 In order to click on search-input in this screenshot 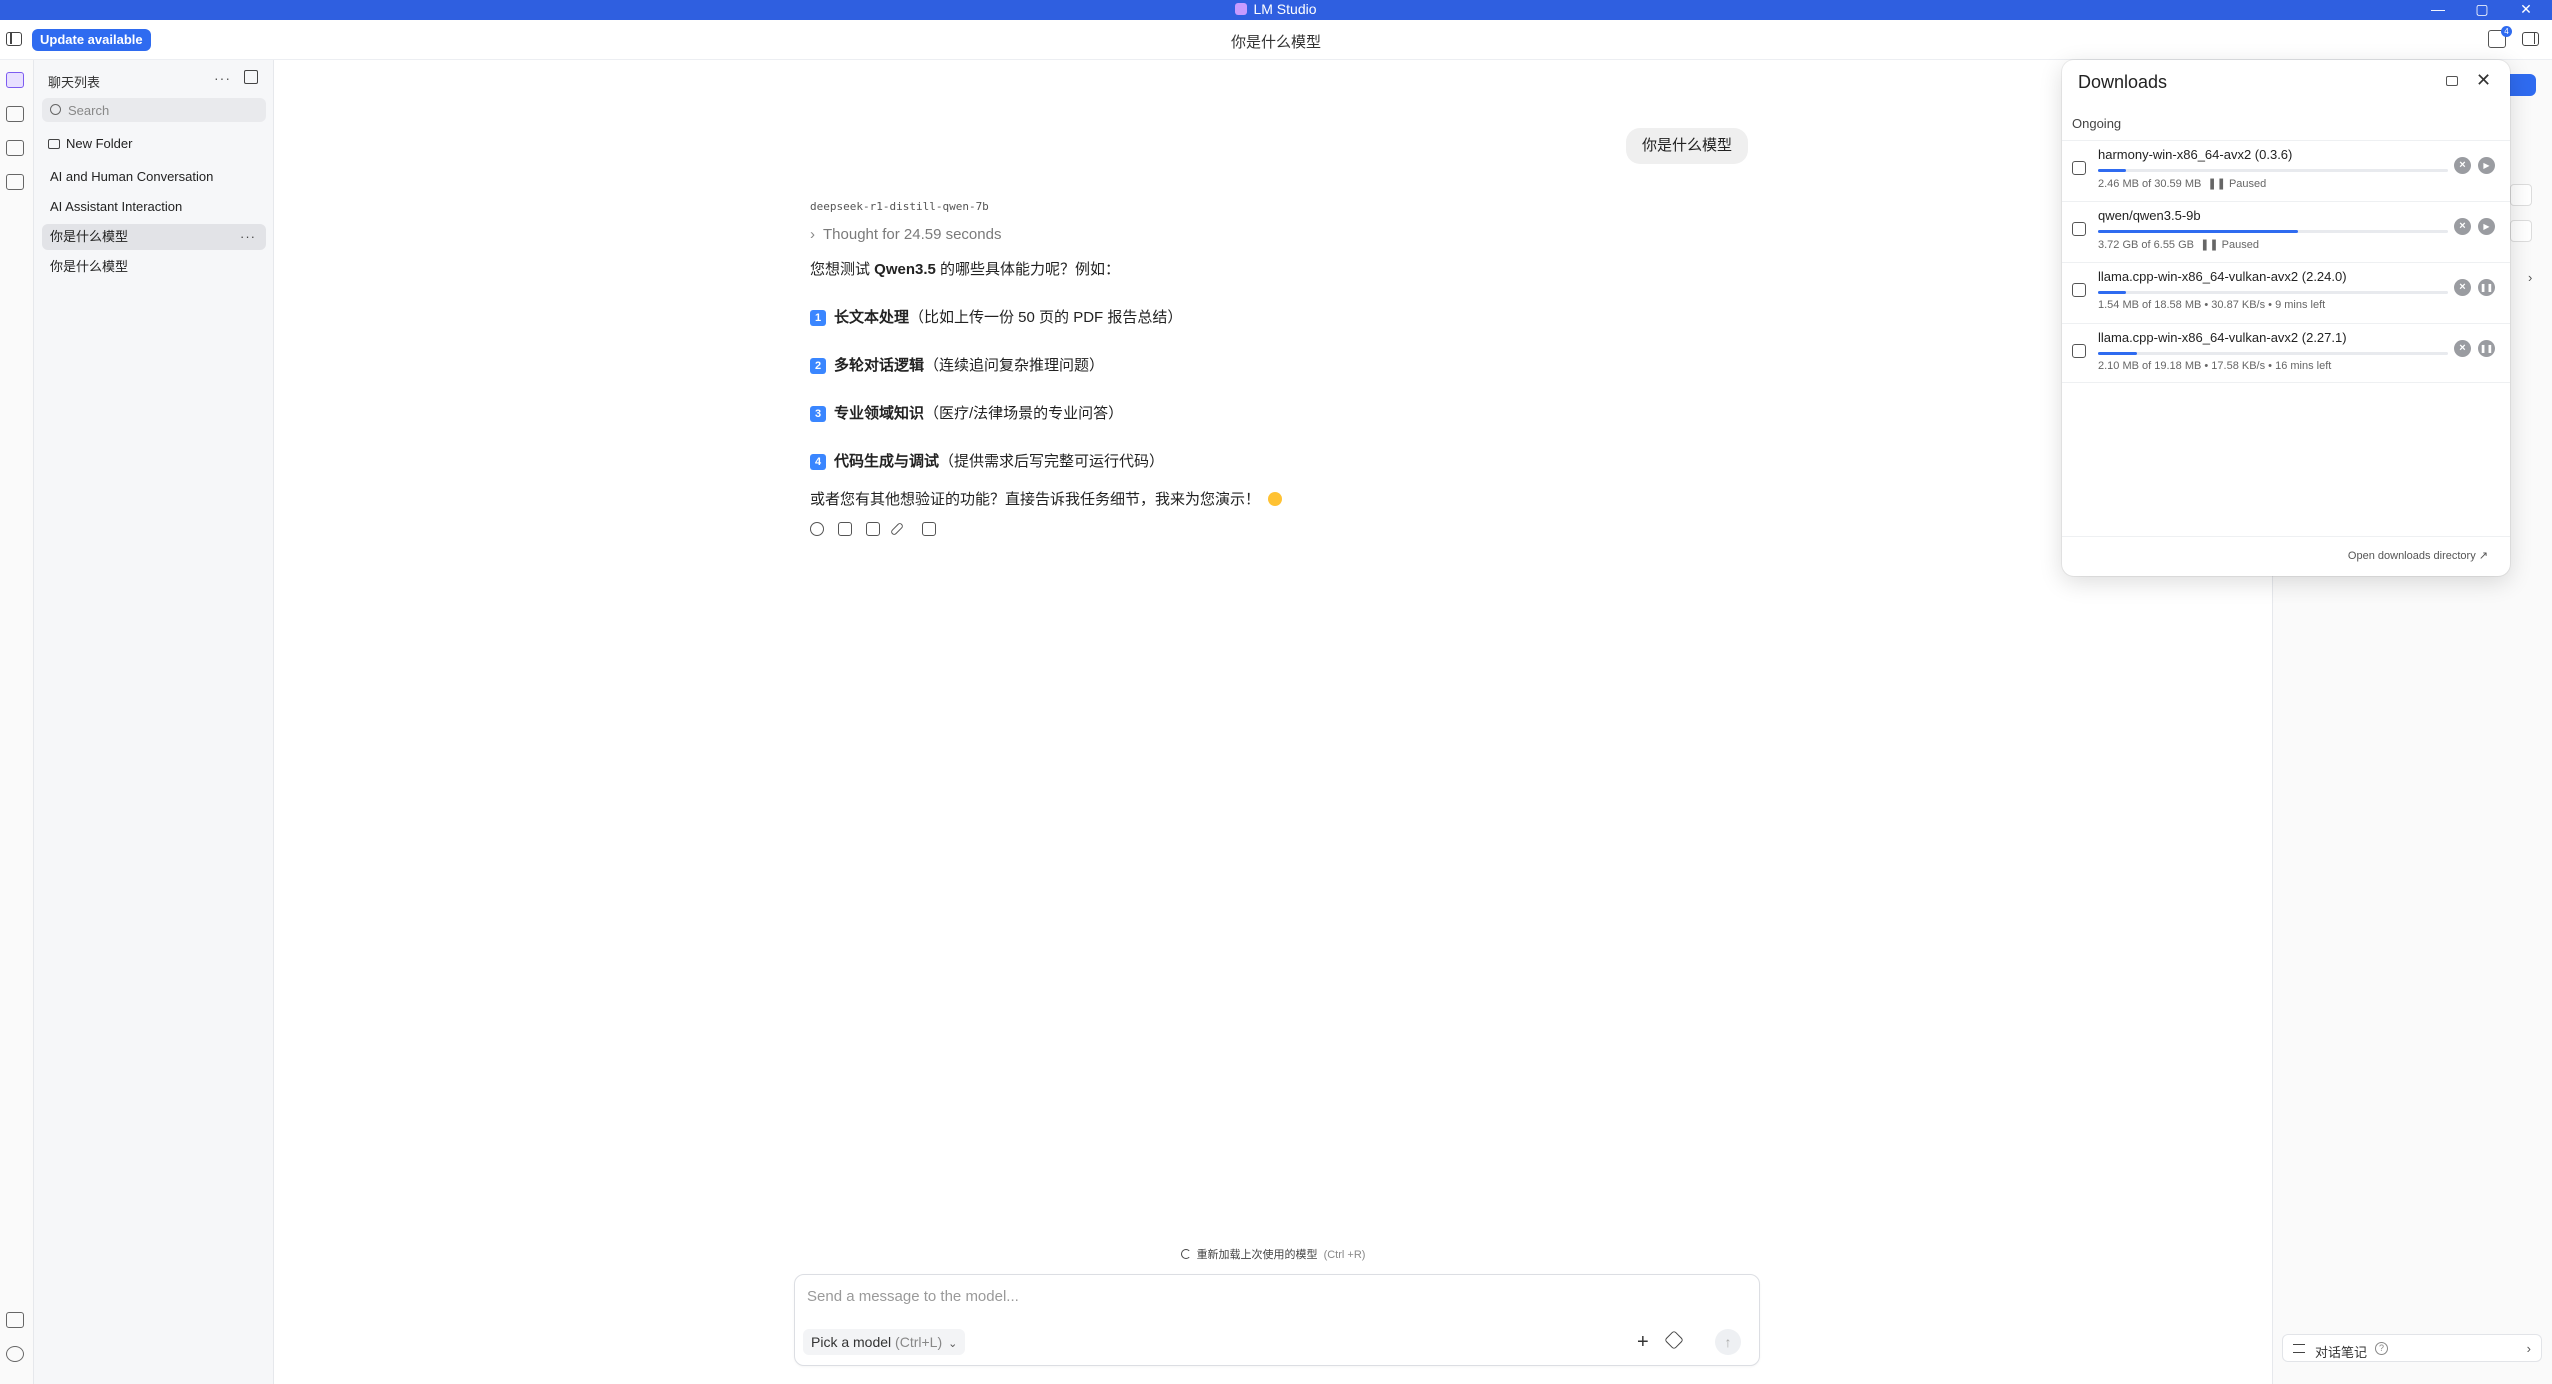, I will do `click(163, 110)`.